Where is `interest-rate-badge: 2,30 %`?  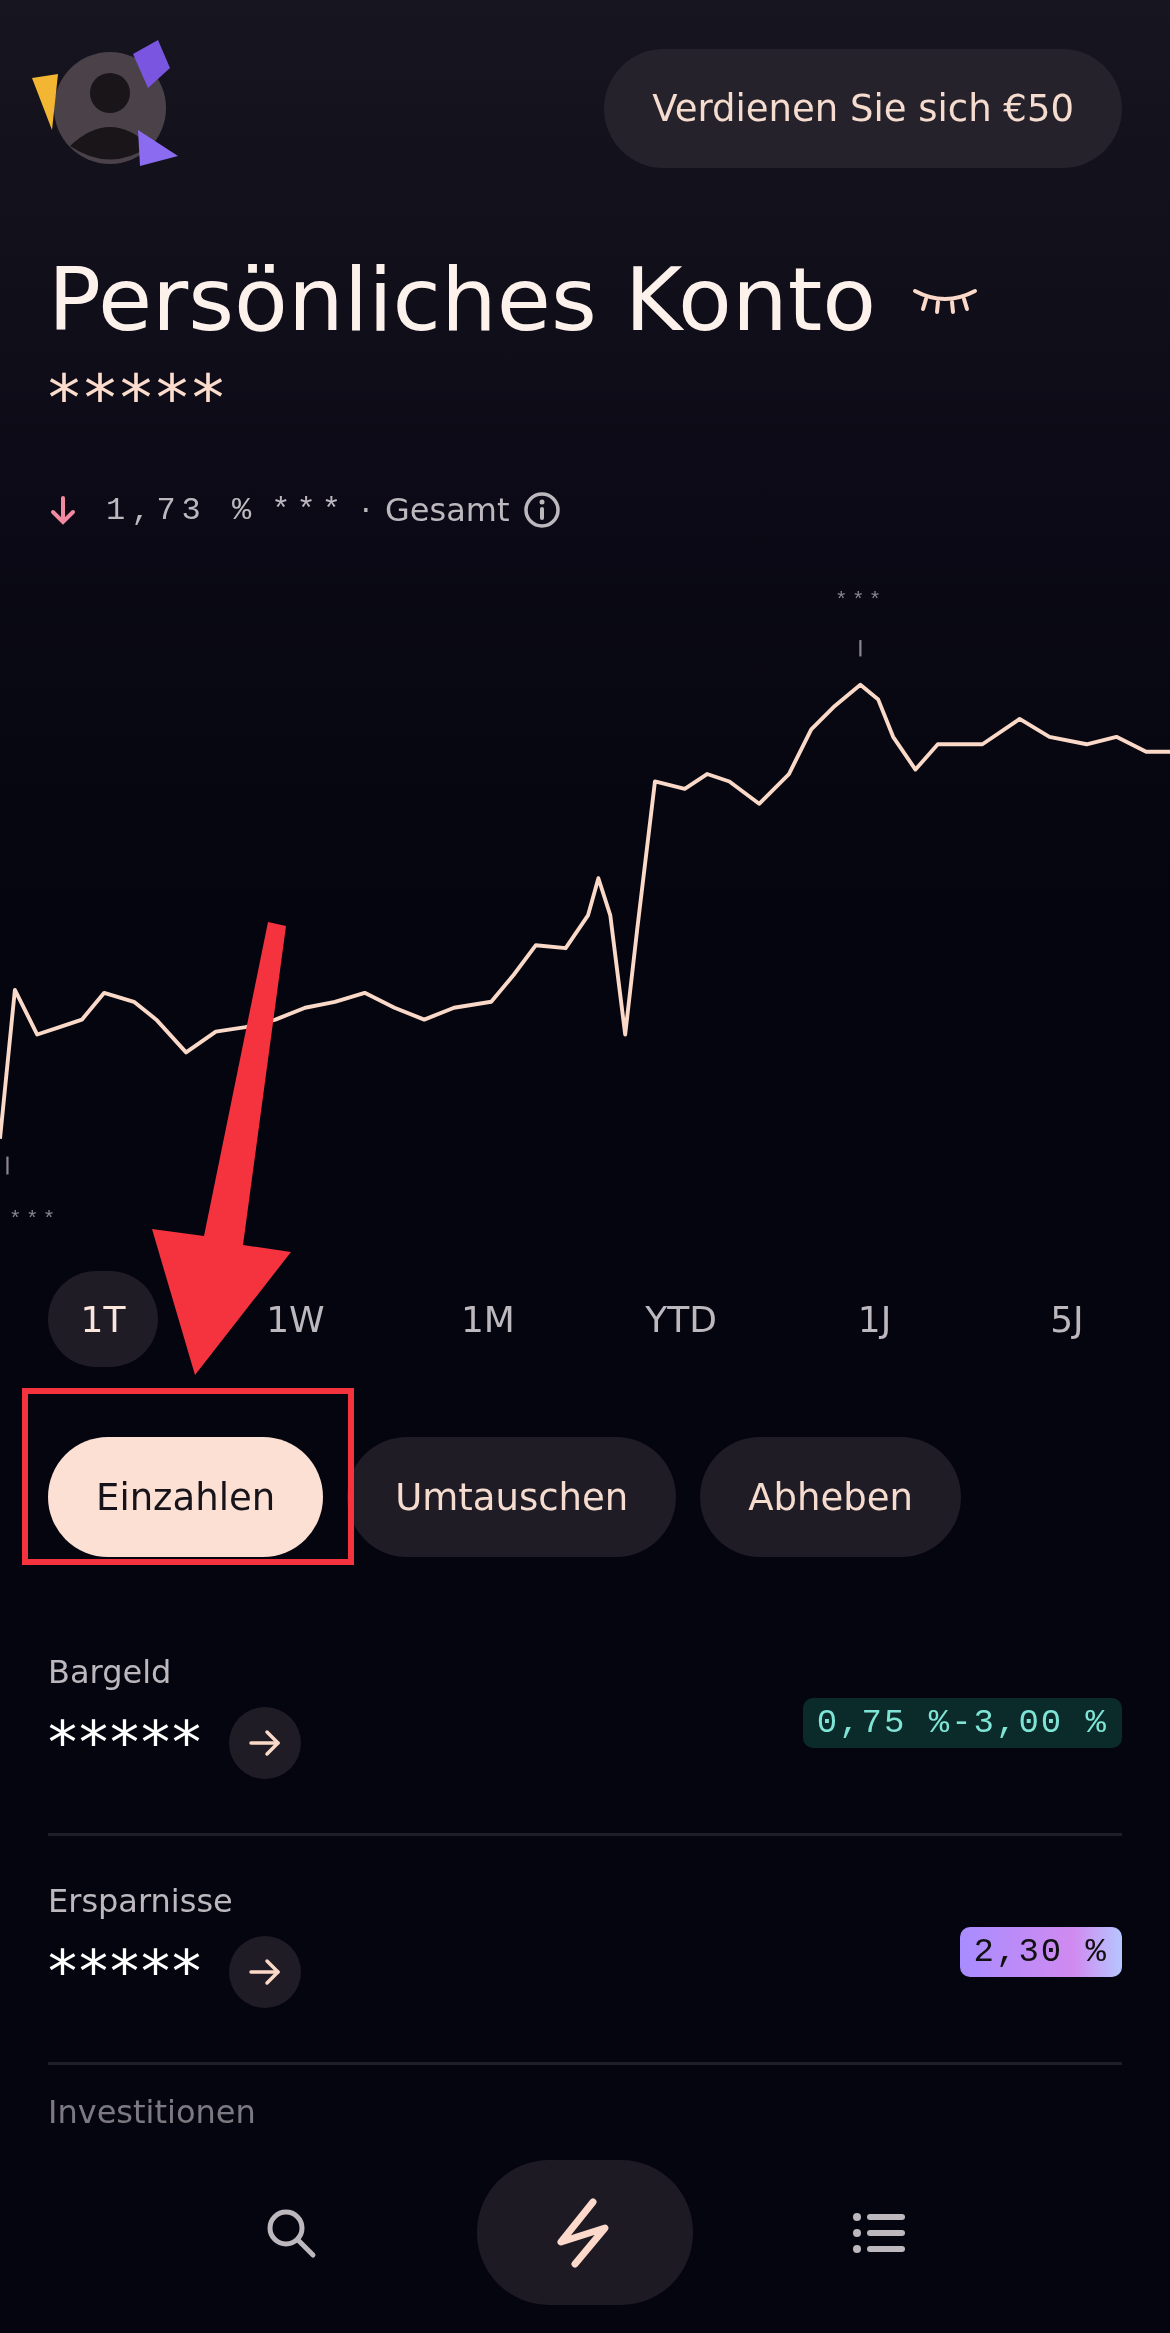 interest-rate-badge: 2,30 % is located at coordinates (1040, 1952).